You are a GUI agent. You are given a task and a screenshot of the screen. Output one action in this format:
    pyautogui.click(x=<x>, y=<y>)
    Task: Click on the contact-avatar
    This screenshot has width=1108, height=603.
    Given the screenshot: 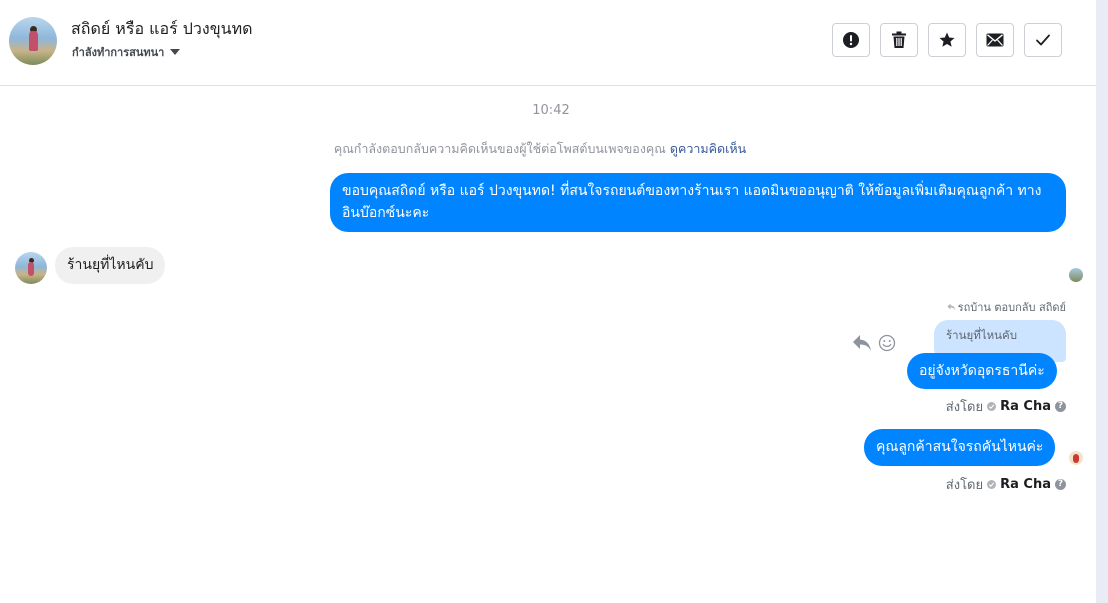 What is the action you would take?
    pyautogui.click(x=33, y=41)
    